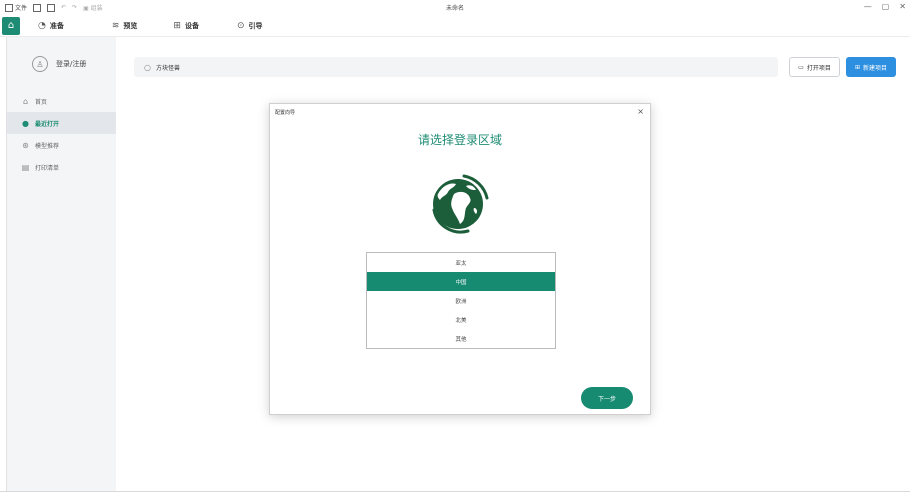 The image size is (910, 495). What do you see at coordinates (71, 64) in the screenshot?
I see `login-label: 登录/注册` at bounding box center [71, 64].